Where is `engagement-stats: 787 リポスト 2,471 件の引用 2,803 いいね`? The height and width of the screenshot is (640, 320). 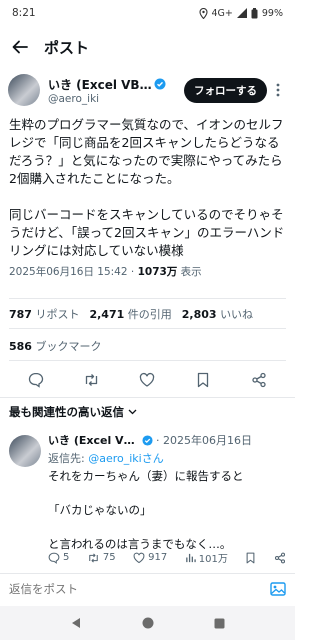 engagement-stats: 787 リポスト 2,471 件の引用 2,803 いいね is located at coordinates (131, 314).